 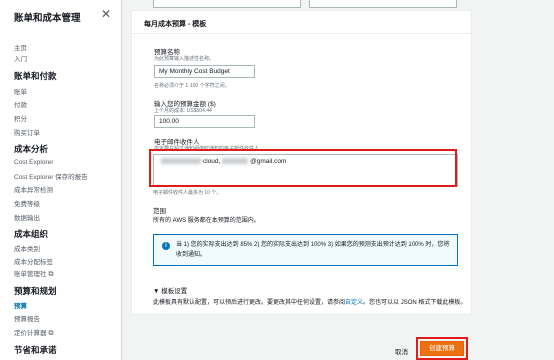 I want to click on annotation-highlight-email, so click(x=303, y=168).